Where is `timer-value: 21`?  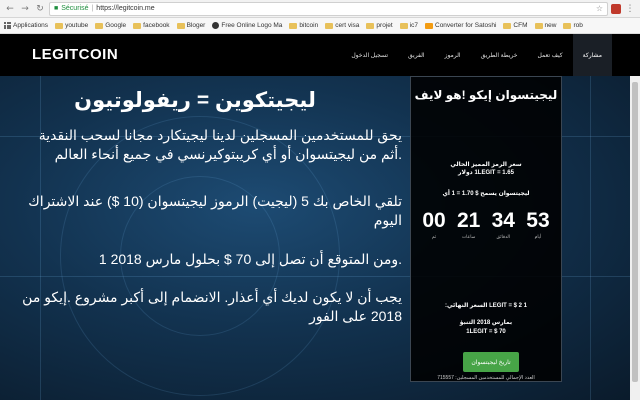
timer-value: 21 is located at coordinates (468, 220).